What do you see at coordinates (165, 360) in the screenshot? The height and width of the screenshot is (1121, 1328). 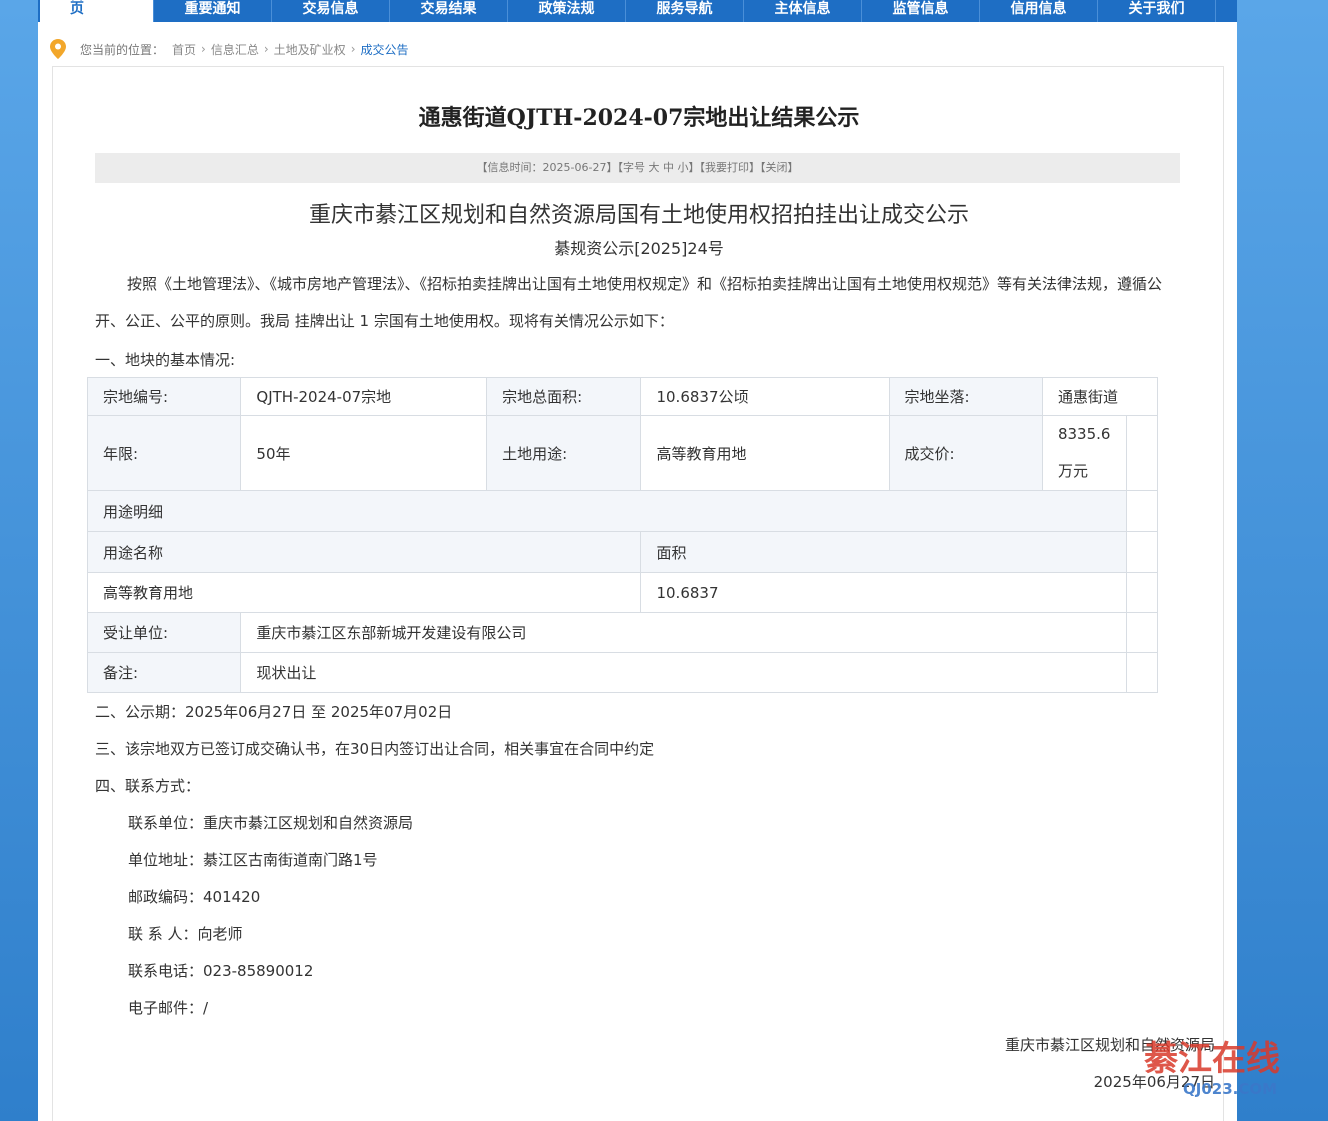 I see `section-basic-info: 一、地块的基本情况:` at bounding box center [165, 360].